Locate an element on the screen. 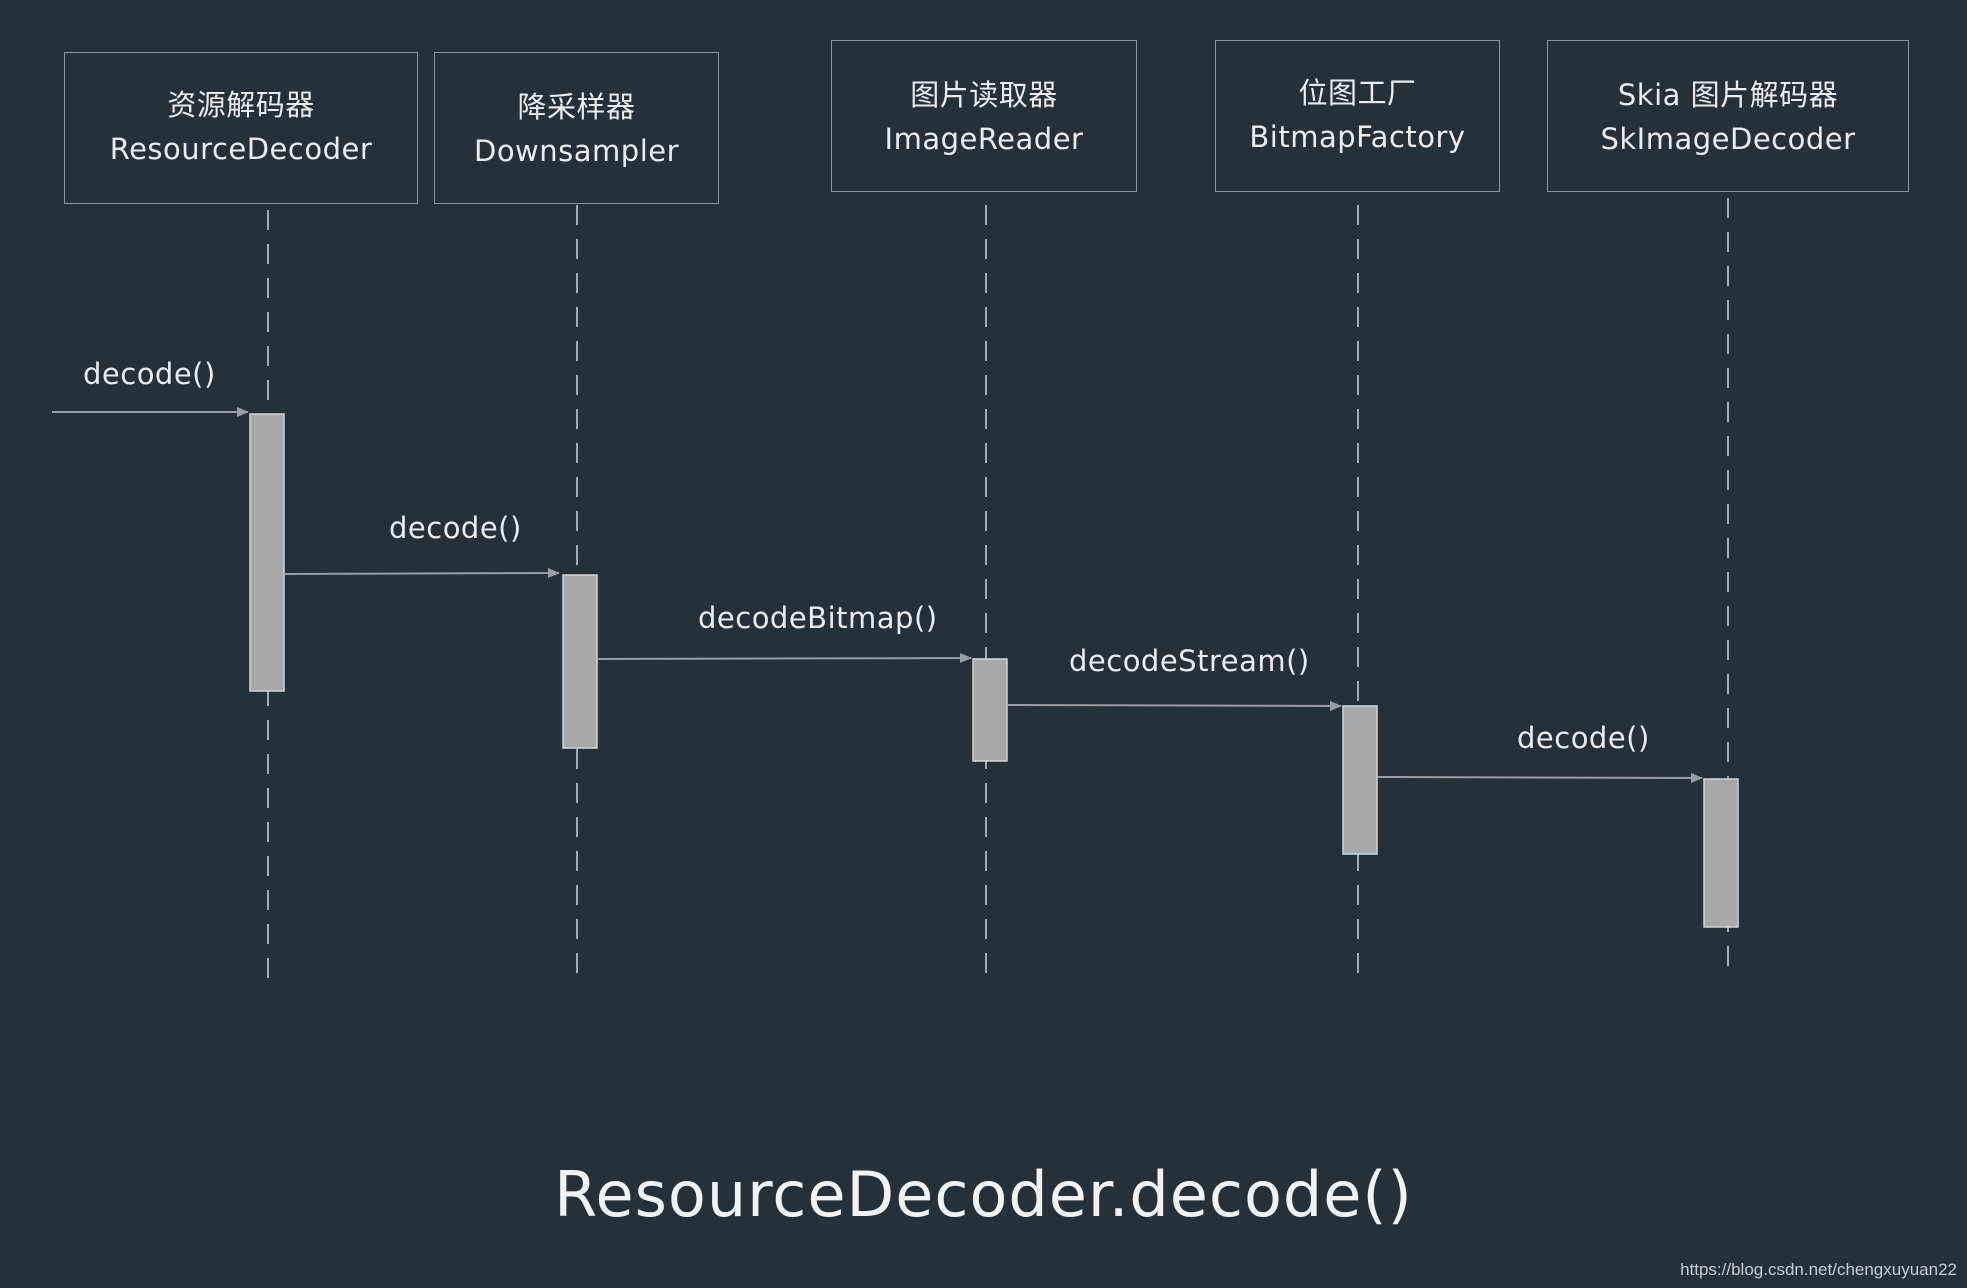  diagram-caption: ResourceDecoder.decode() is located at coordinates (983, 1194).